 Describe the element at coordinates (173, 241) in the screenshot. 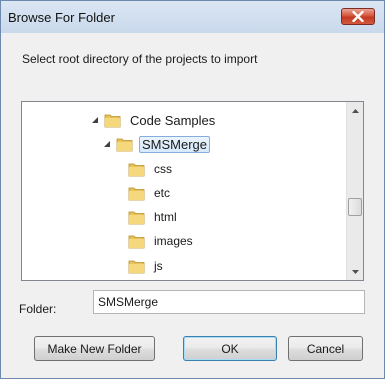

I see `tree-item-label: images` at that location.